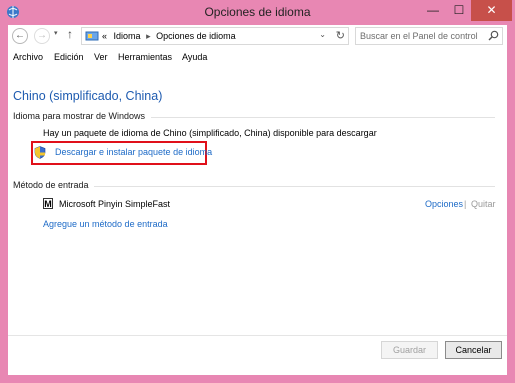  What do you see at coordinates (257, 335) in the screenshot?
I see `footer-divider` at bounding box center [257, 335].